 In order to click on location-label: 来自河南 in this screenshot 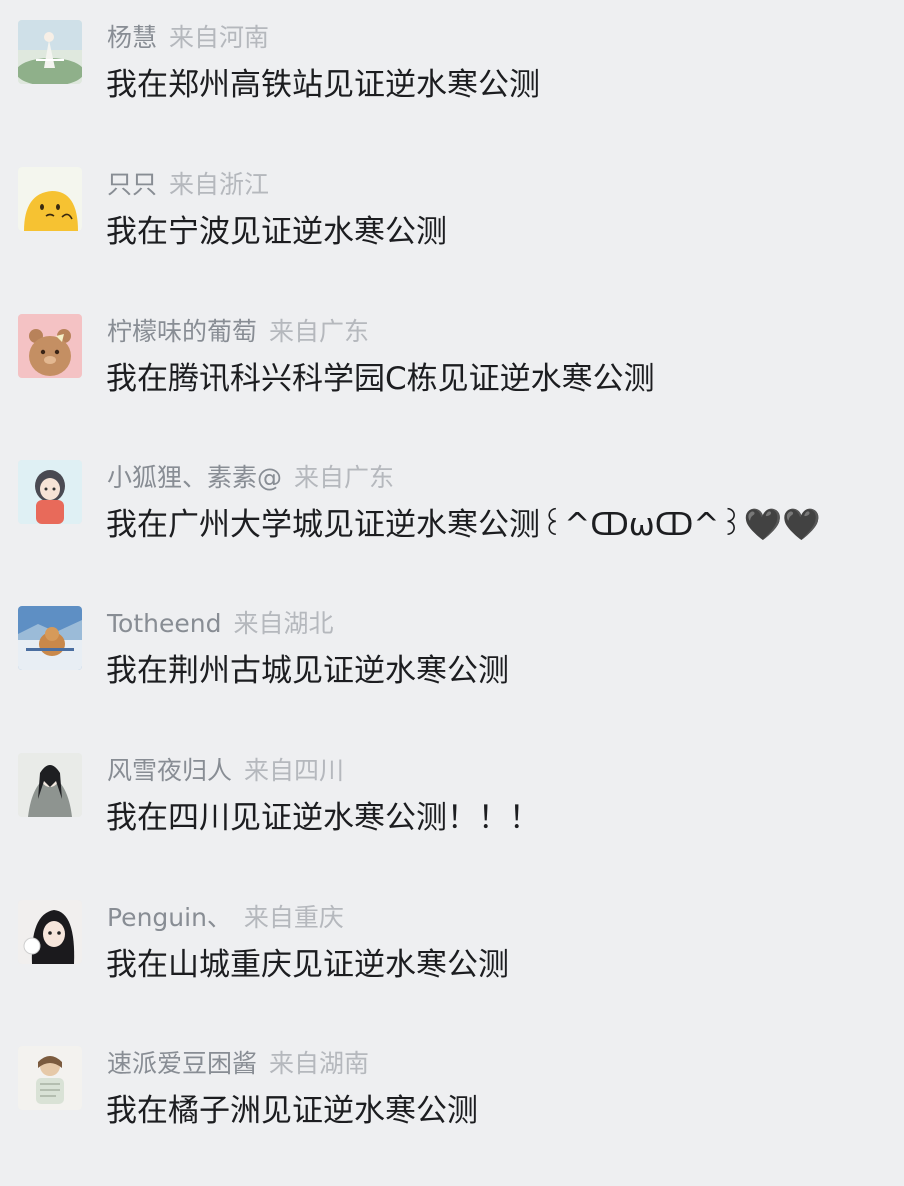, I will do `click(219, 37)`.